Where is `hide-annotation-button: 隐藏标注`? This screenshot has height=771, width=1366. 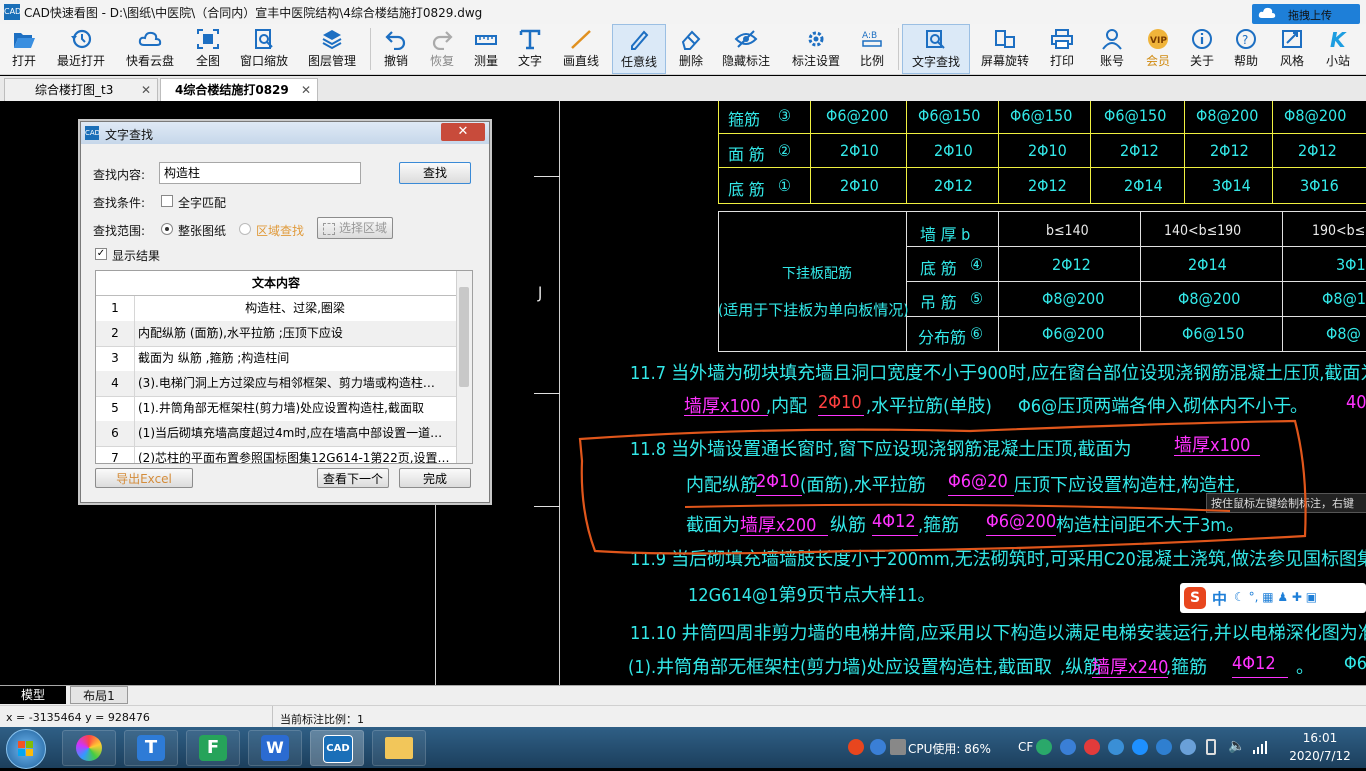 hide-annotation-button: 隐藏标注 is located at coordinates (746, 49).